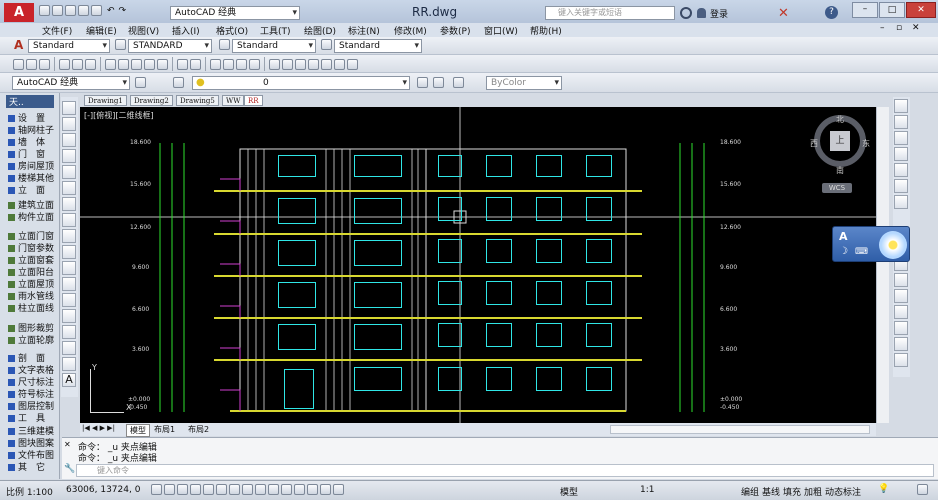 This screenshot has width=938, height=500. Describe the element at coordinates (57, 10) in the screenshot. I see `open-file-icon` at that location.